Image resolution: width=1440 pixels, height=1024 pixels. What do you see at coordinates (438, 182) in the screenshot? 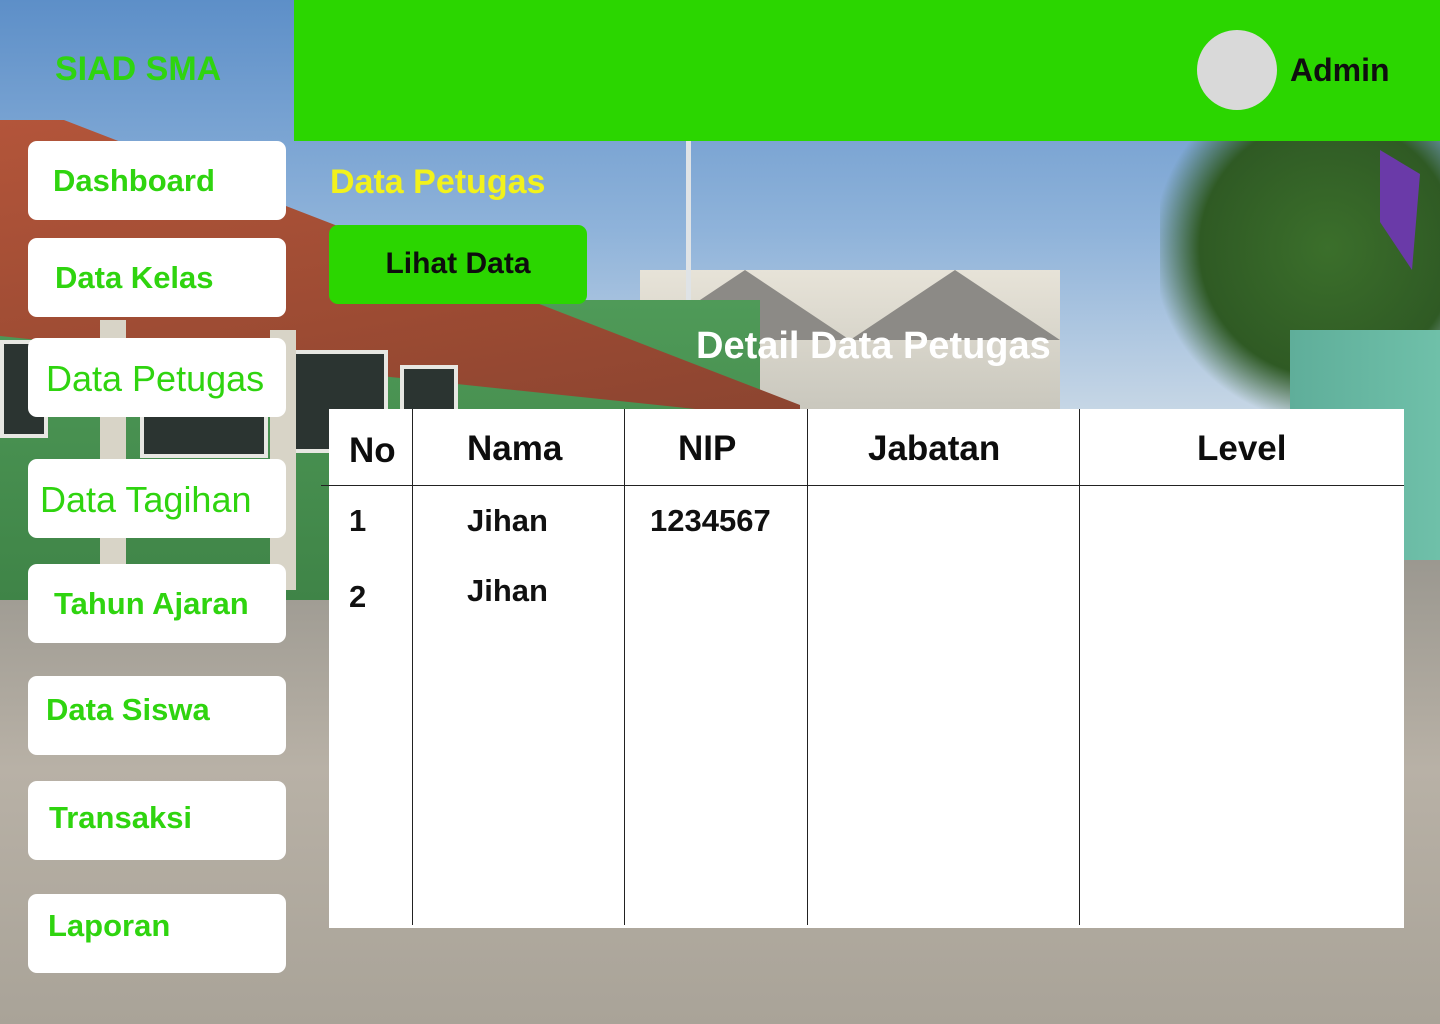
I see `page-title: Data Petugas` at bounding box center [438, 182].